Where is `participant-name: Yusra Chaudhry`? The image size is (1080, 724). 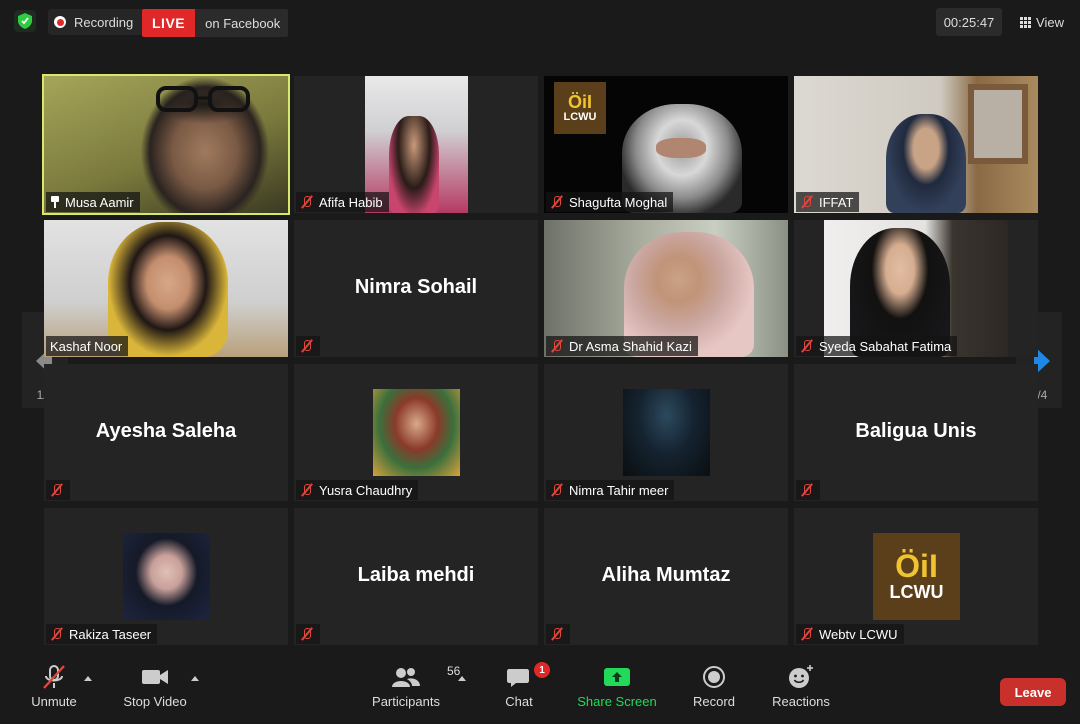
participant-name: Yusra Chaudhry is located at coordinates (366, 490).